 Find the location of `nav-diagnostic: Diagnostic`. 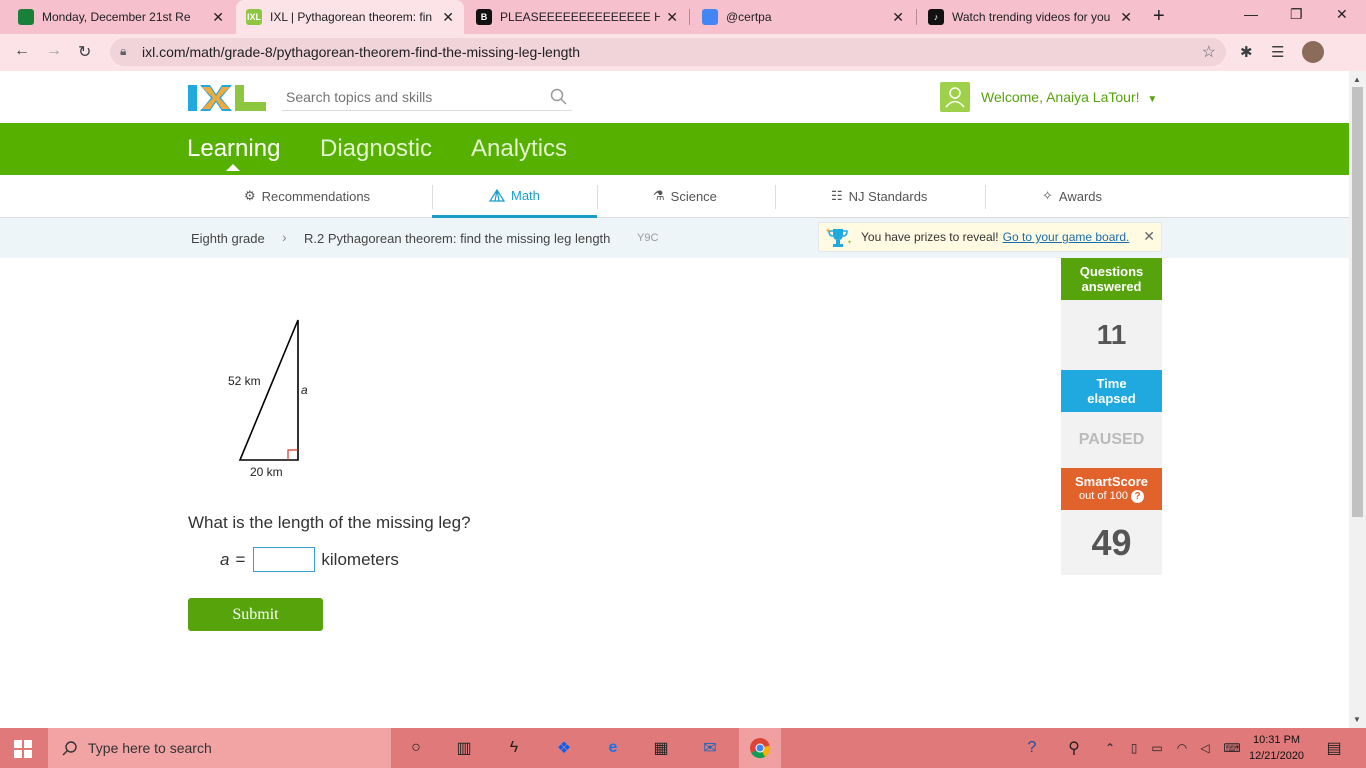

nav-diagnostic: Diagnostic is located at coordinates (376, 149).